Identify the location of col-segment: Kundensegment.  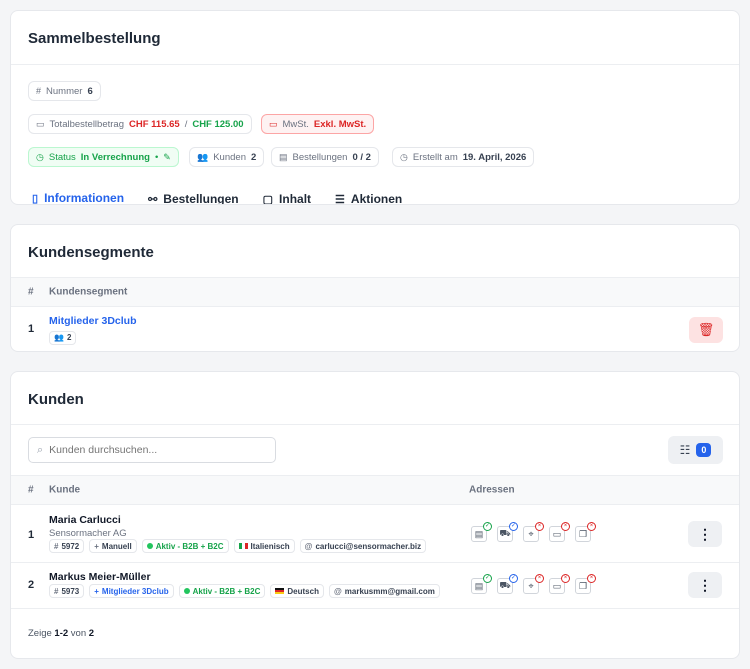
(88, 292).